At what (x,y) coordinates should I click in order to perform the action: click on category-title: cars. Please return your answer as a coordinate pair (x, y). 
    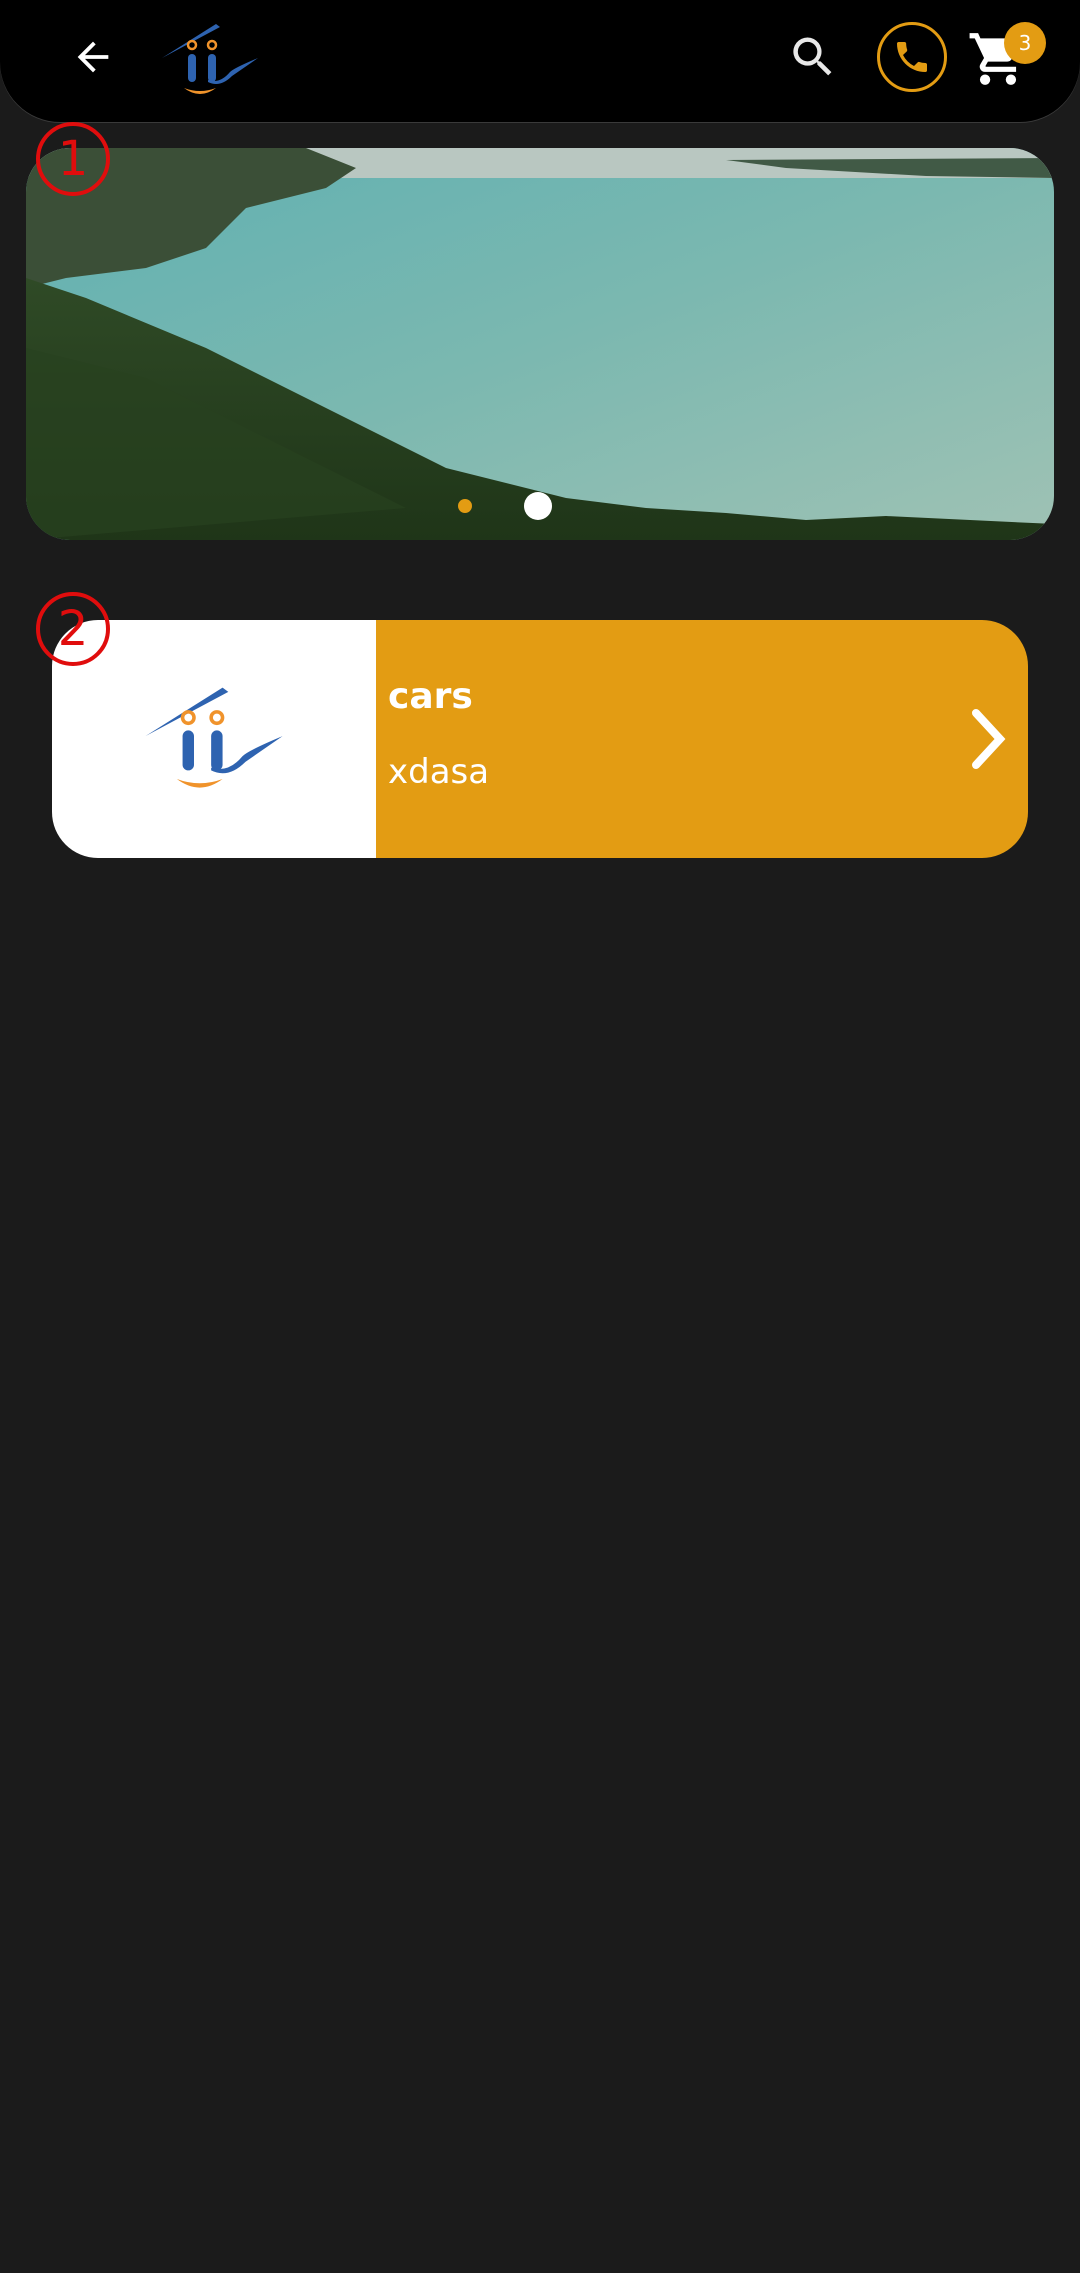
    Looking at the image, I should click on (430, 696).